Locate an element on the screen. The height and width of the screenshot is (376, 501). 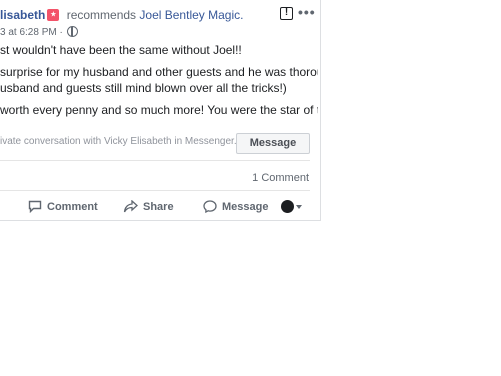
comment-label: Comment is located at coordinates (72, 207).